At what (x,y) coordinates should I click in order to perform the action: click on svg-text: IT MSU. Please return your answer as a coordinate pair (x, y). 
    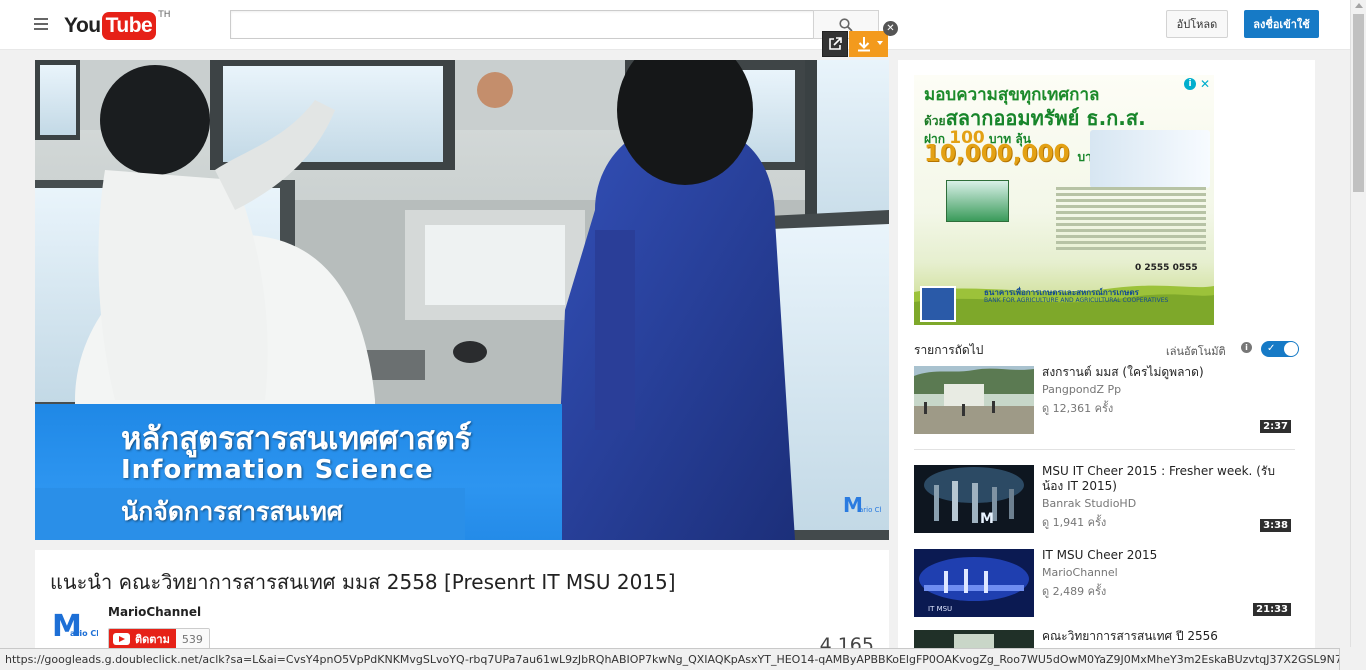
    Looking at the image, I should click on (940, 609).